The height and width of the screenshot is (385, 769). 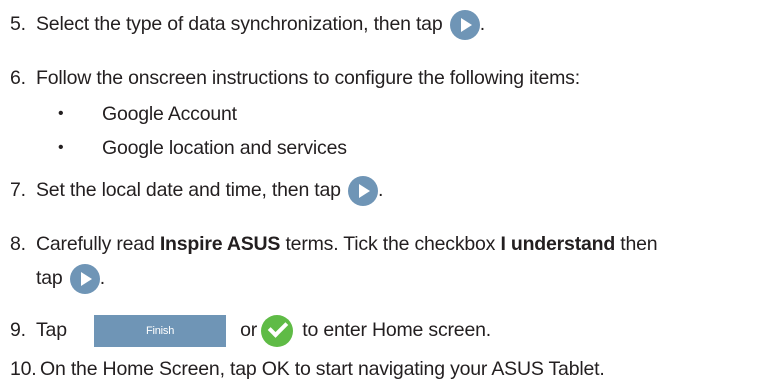 I want to click on step-number: 8., so click(x=18, y=244).